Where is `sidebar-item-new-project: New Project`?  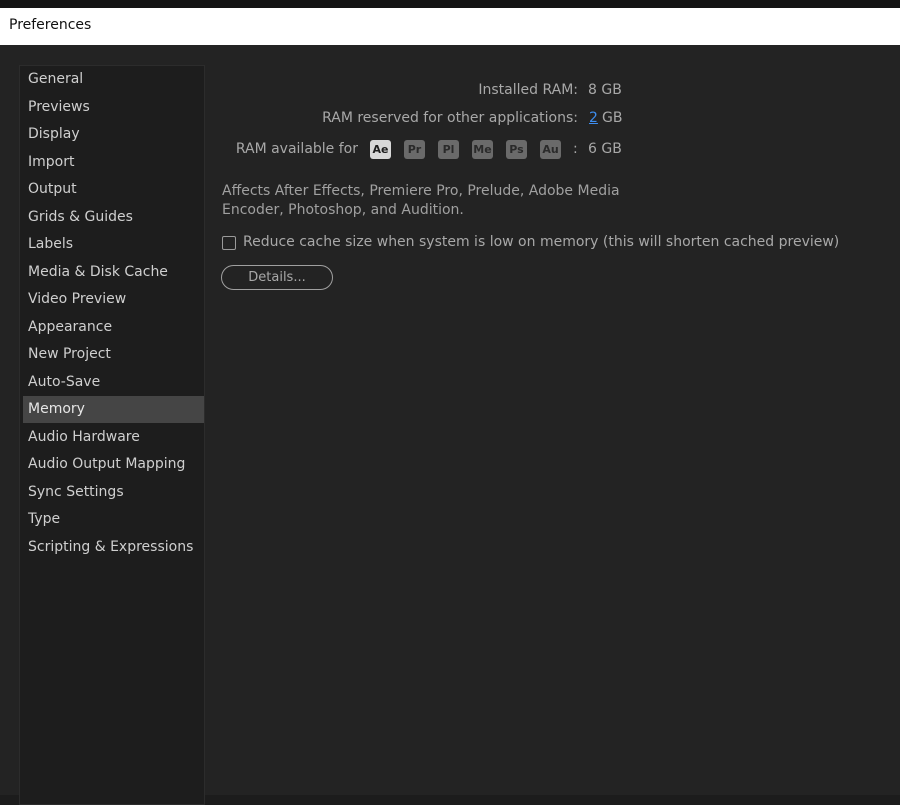 sidebar-item-new-project: New Project is located at coordinates (113, 354).